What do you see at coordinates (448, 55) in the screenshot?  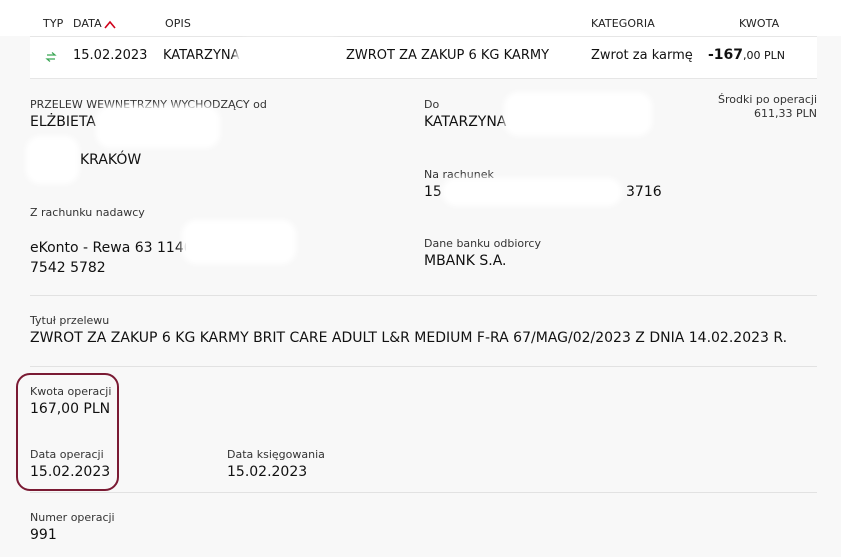 I see `row-description: ZWROT ZA ZAKUP 6 KG KARMY` at bounding box center [448, 55].